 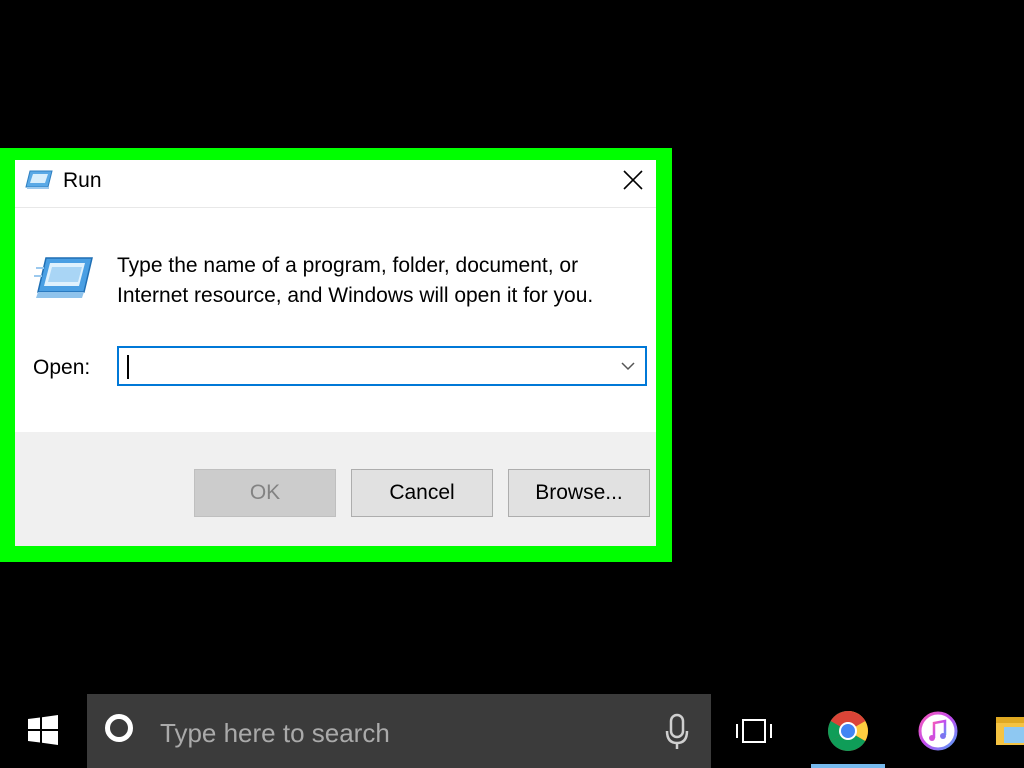 I want to click on cancel-button: Cancel, so click(x=422, y=493).